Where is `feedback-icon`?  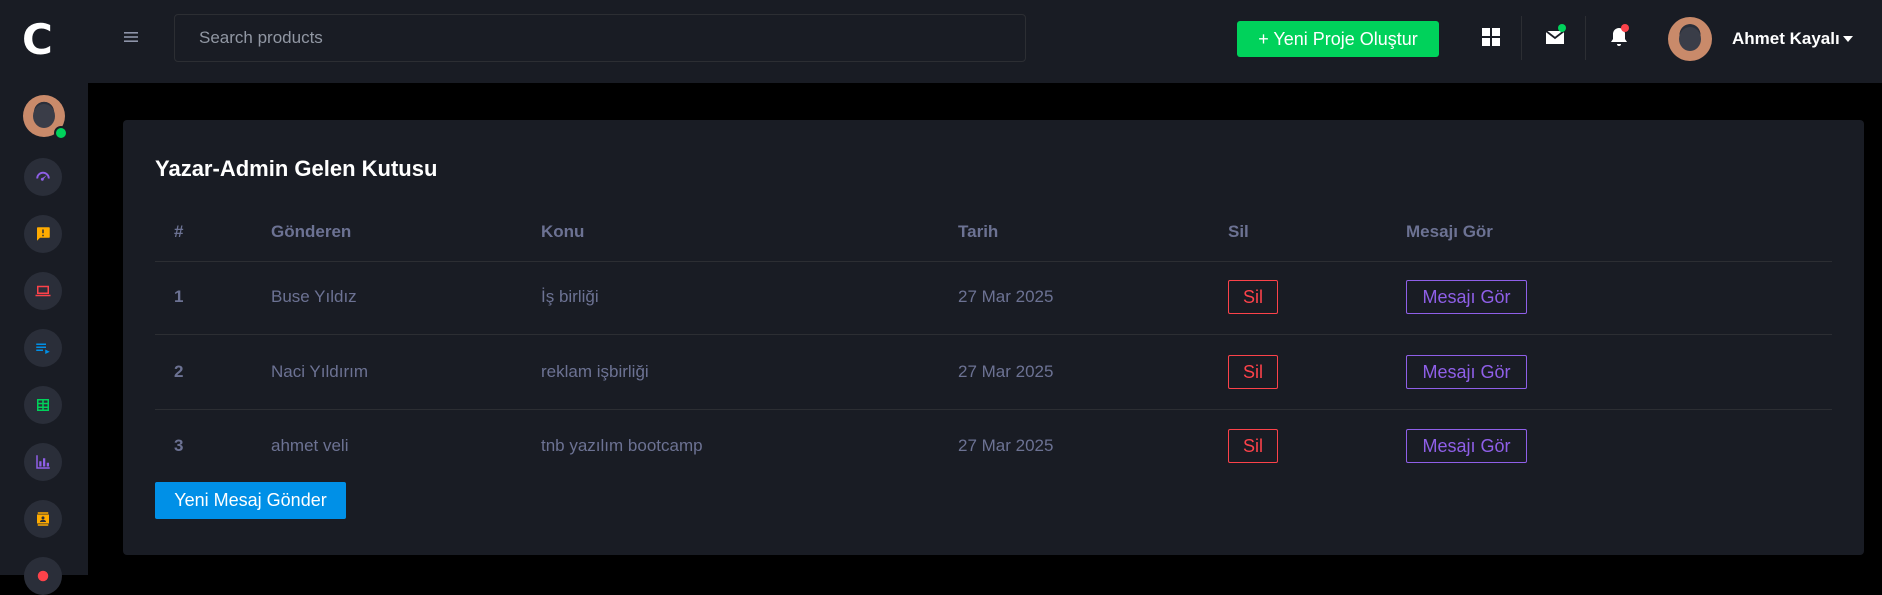
feedback-icon is located at coordinates (43, 234).